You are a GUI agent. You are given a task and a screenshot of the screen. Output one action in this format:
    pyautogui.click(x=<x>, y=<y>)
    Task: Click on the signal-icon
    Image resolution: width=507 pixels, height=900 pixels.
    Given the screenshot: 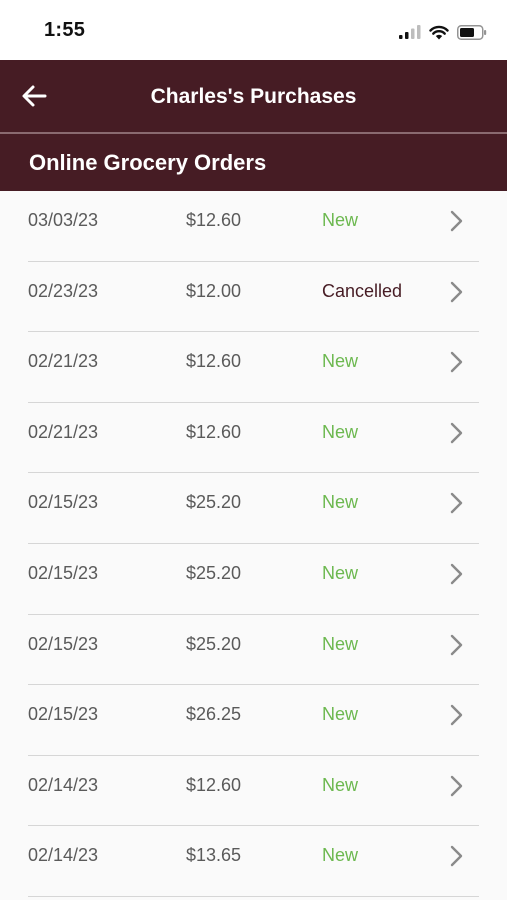 What is the action you would take?
    pyautogui.click(x=410, y=32)
    